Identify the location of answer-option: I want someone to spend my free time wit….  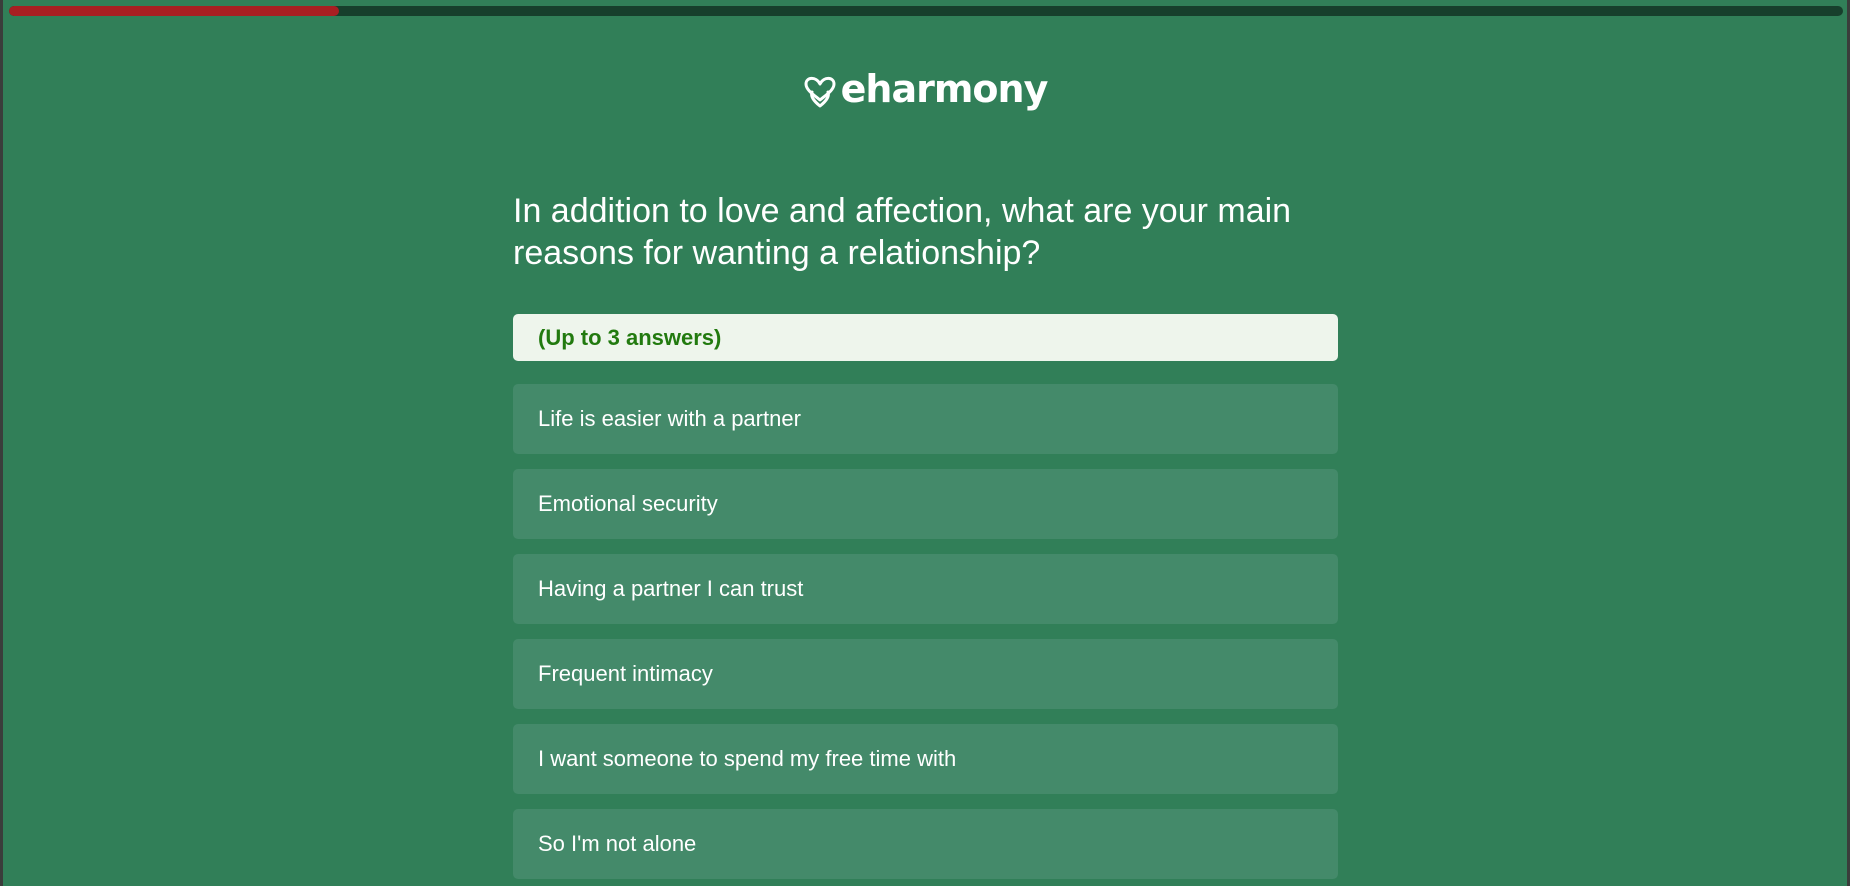
(925, 759).